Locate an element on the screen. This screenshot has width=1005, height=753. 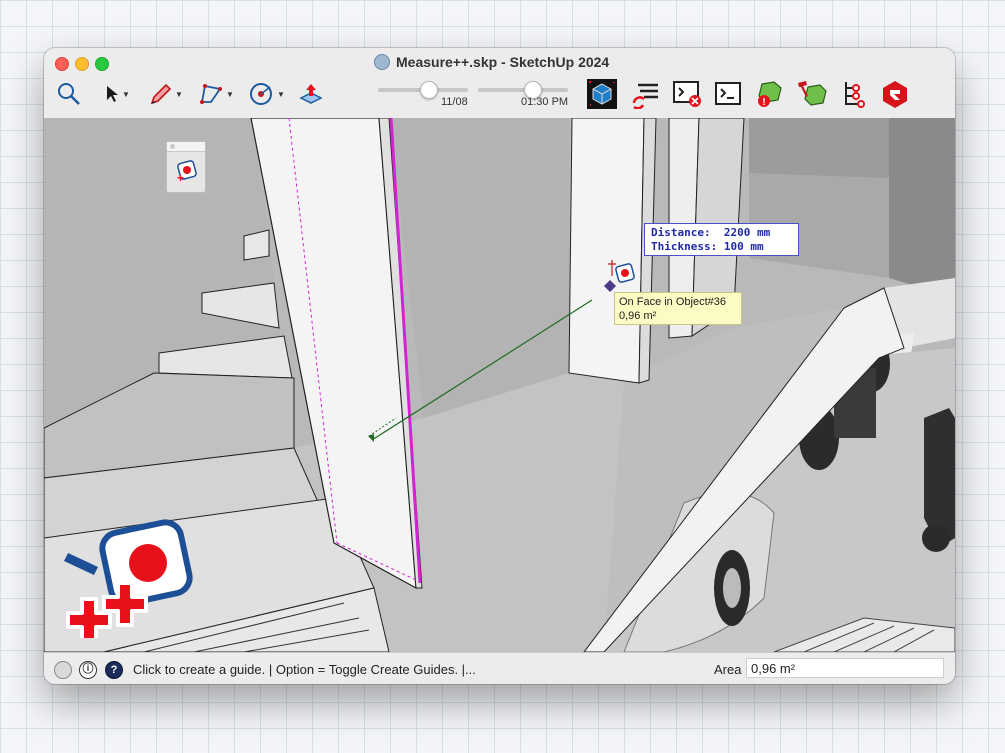
3d-cube-icon is located at coordinates (602, 94).